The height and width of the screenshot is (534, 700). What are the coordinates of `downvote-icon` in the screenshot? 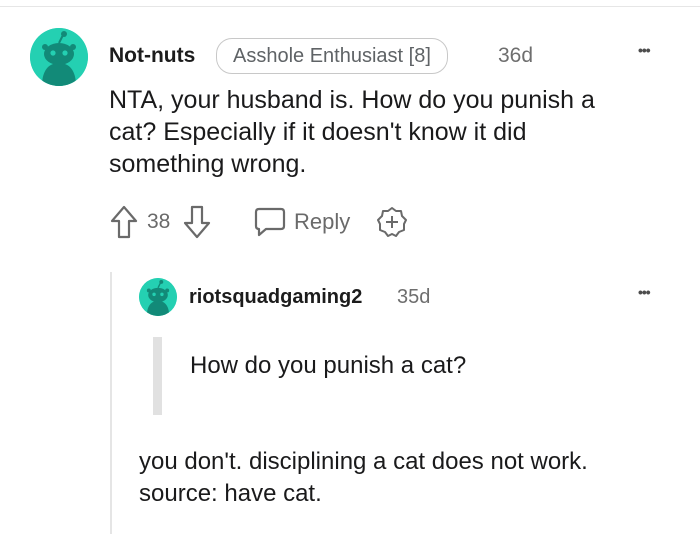 It's located at (197, 222).